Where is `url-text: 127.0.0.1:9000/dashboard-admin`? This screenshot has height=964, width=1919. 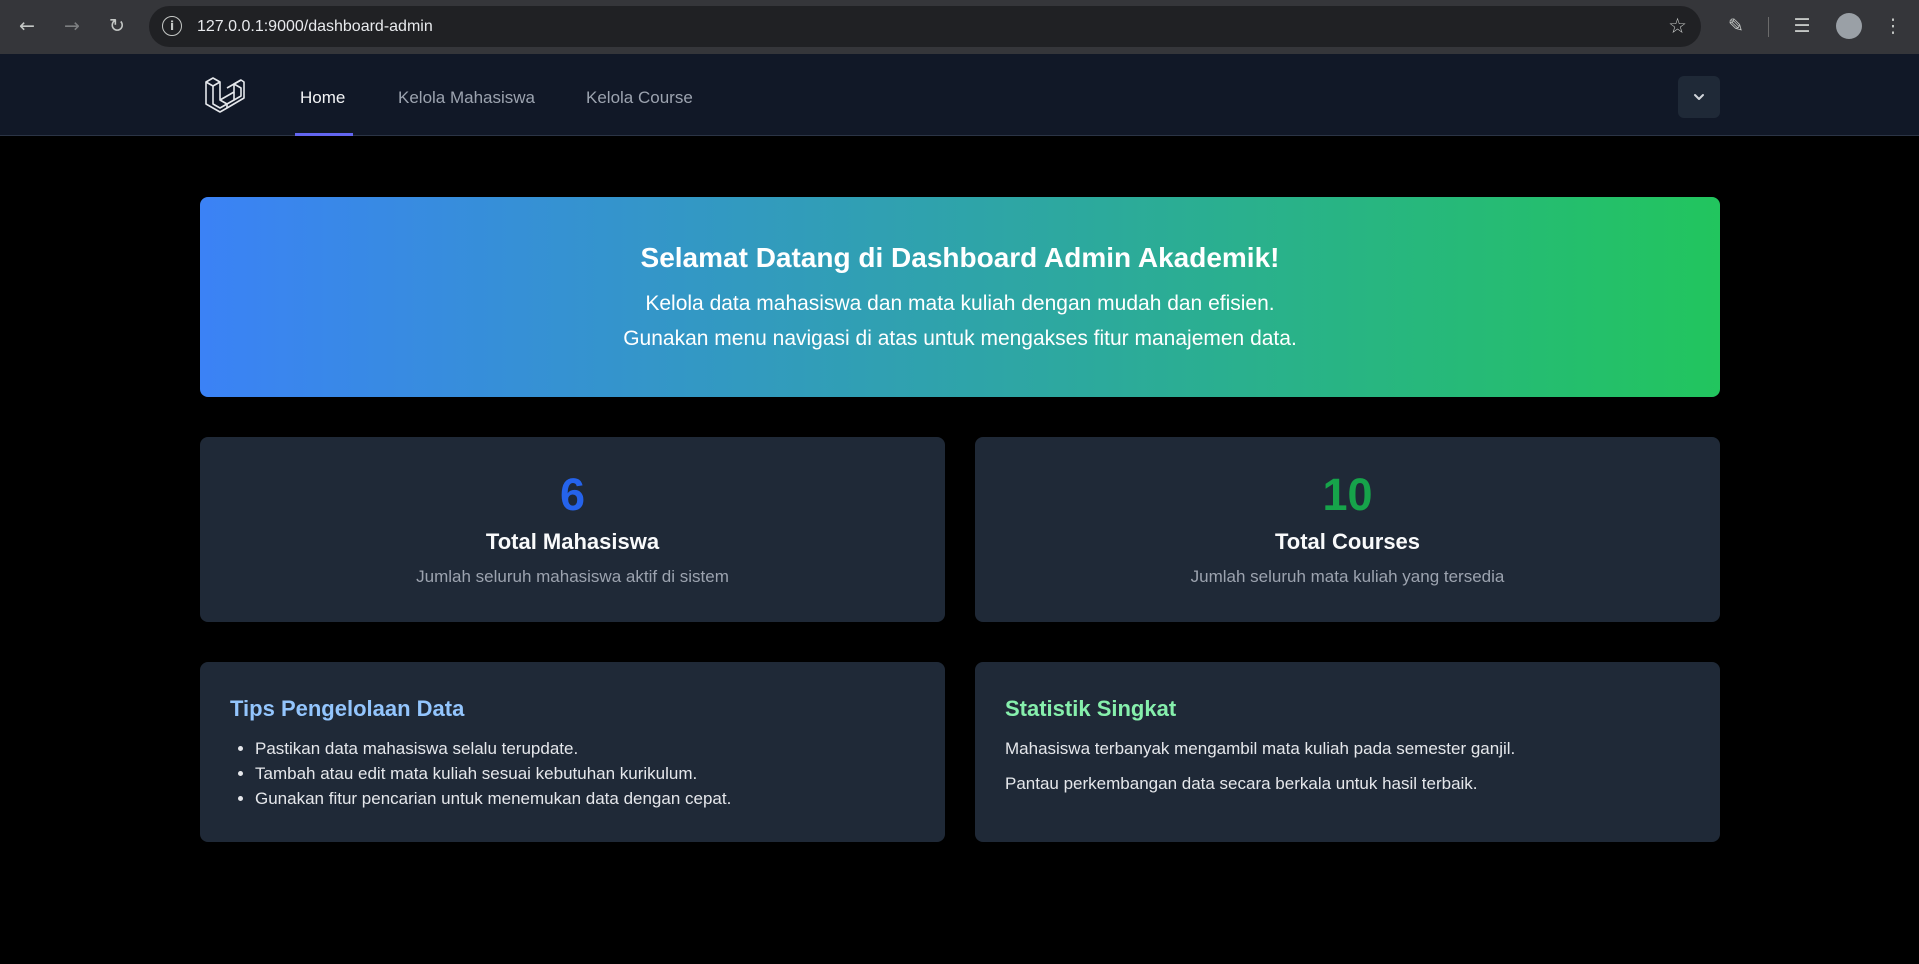 url-text: 127.0.0.1:9000/dashboard-admin is located at coordinates (315, 26).